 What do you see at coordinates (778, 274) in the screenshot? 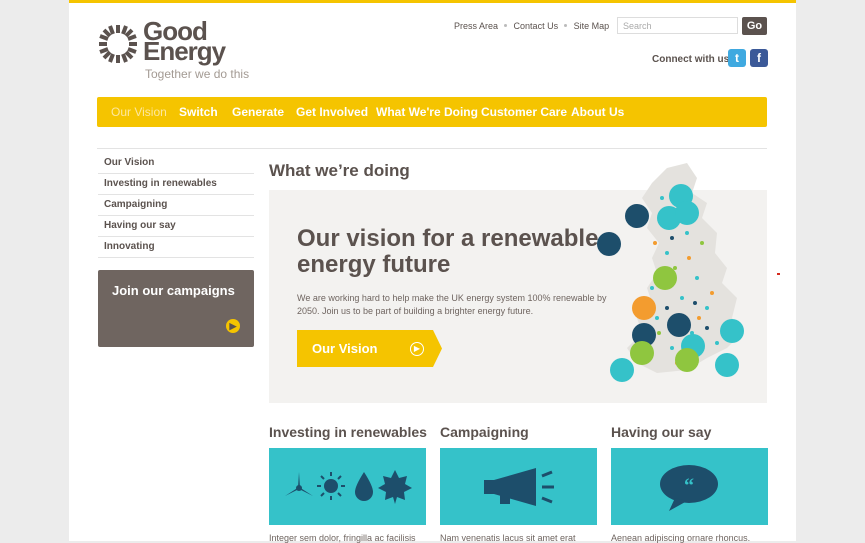
I see `red-marker` at bounding box center [778, 274].